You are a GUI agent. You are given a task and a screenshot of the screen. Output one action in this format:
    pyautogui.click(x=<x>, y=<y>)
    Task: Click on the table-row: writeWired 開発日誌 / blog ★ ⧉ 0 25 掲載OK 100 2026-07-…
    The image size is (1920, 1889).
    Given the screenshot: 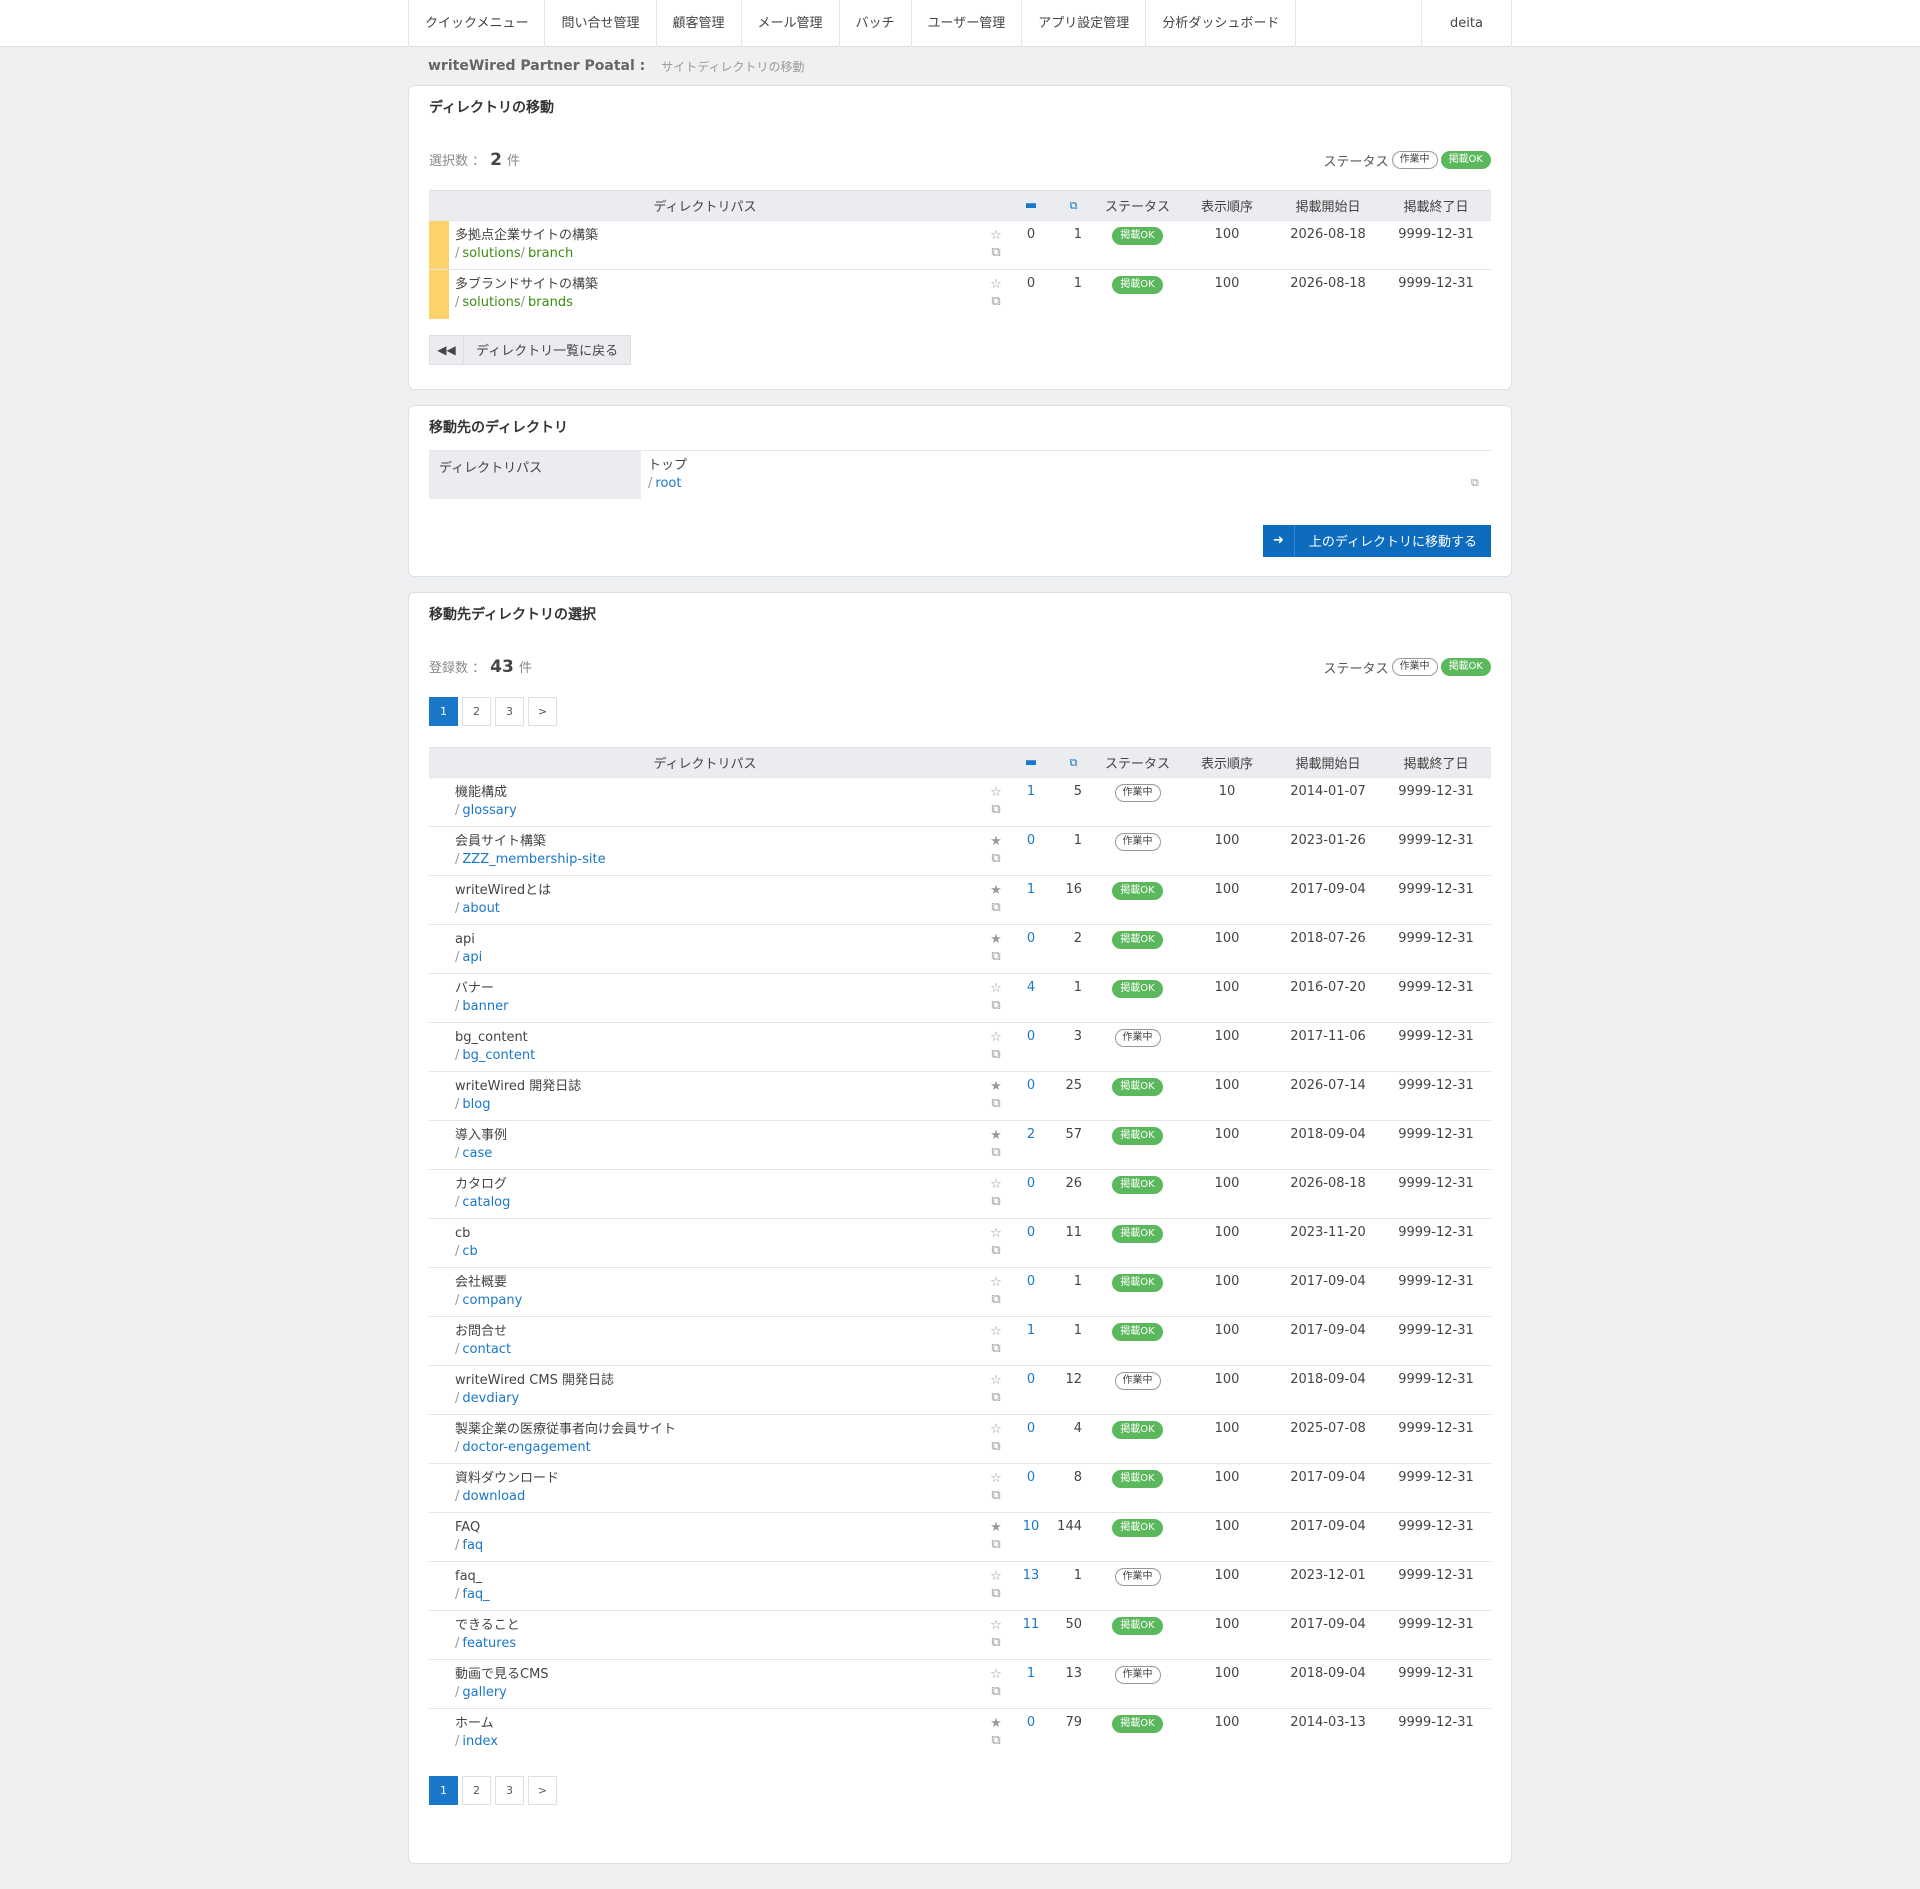 What is the action you would take?
    pyautogui.click(x=960, y=1096)
    